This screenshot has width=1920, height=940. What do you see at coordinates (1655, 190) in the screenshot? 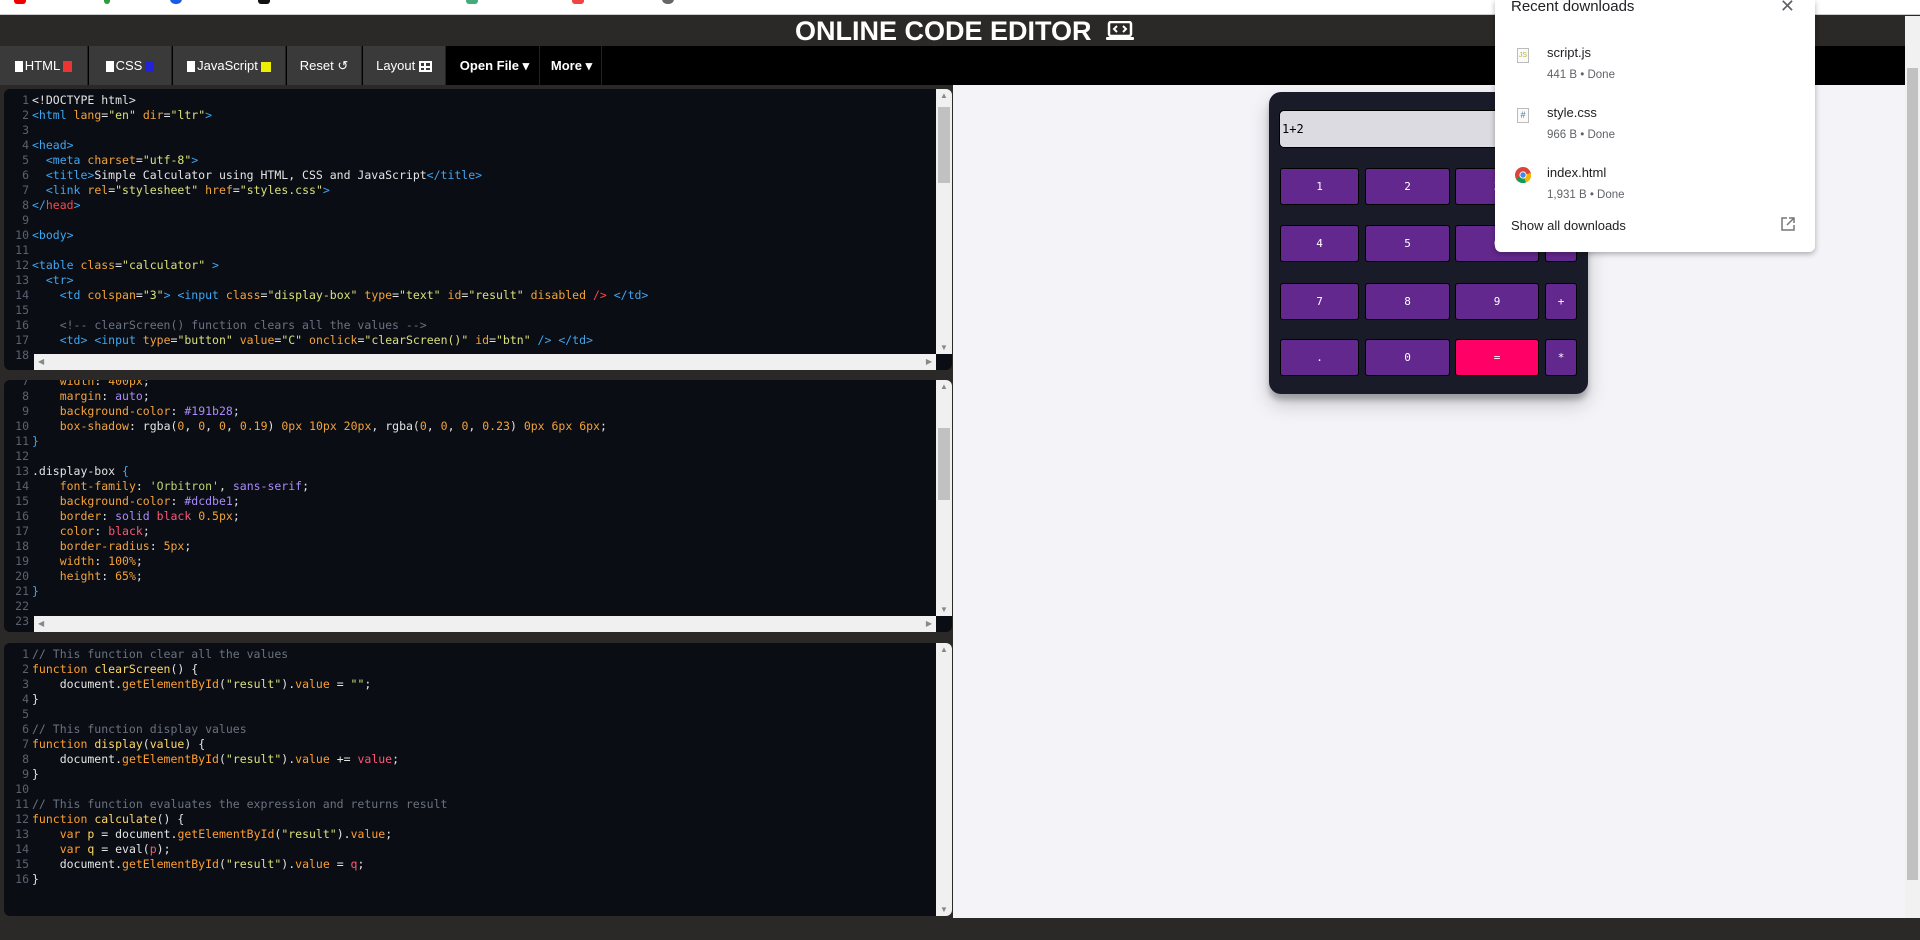
I see `download-item: index.html 1,931 B • Done` at bounding box center [1655, 190].